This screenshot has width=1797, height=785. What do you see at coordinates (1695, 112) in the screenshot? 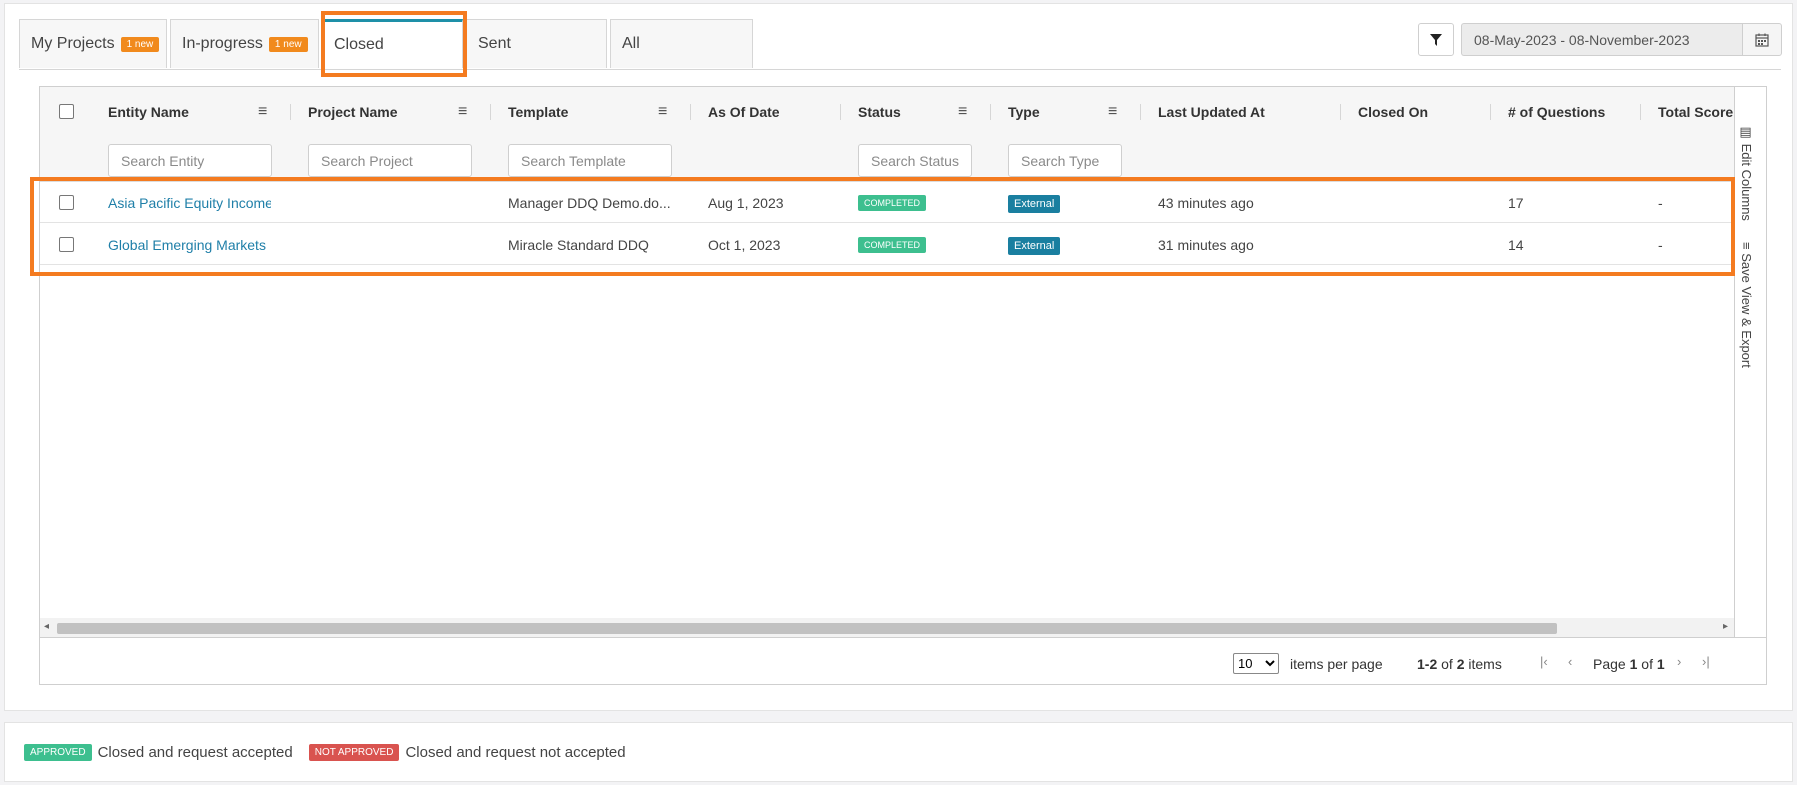
I see `column-header-total-score: Total Score` at bounding box center [1695, 112].